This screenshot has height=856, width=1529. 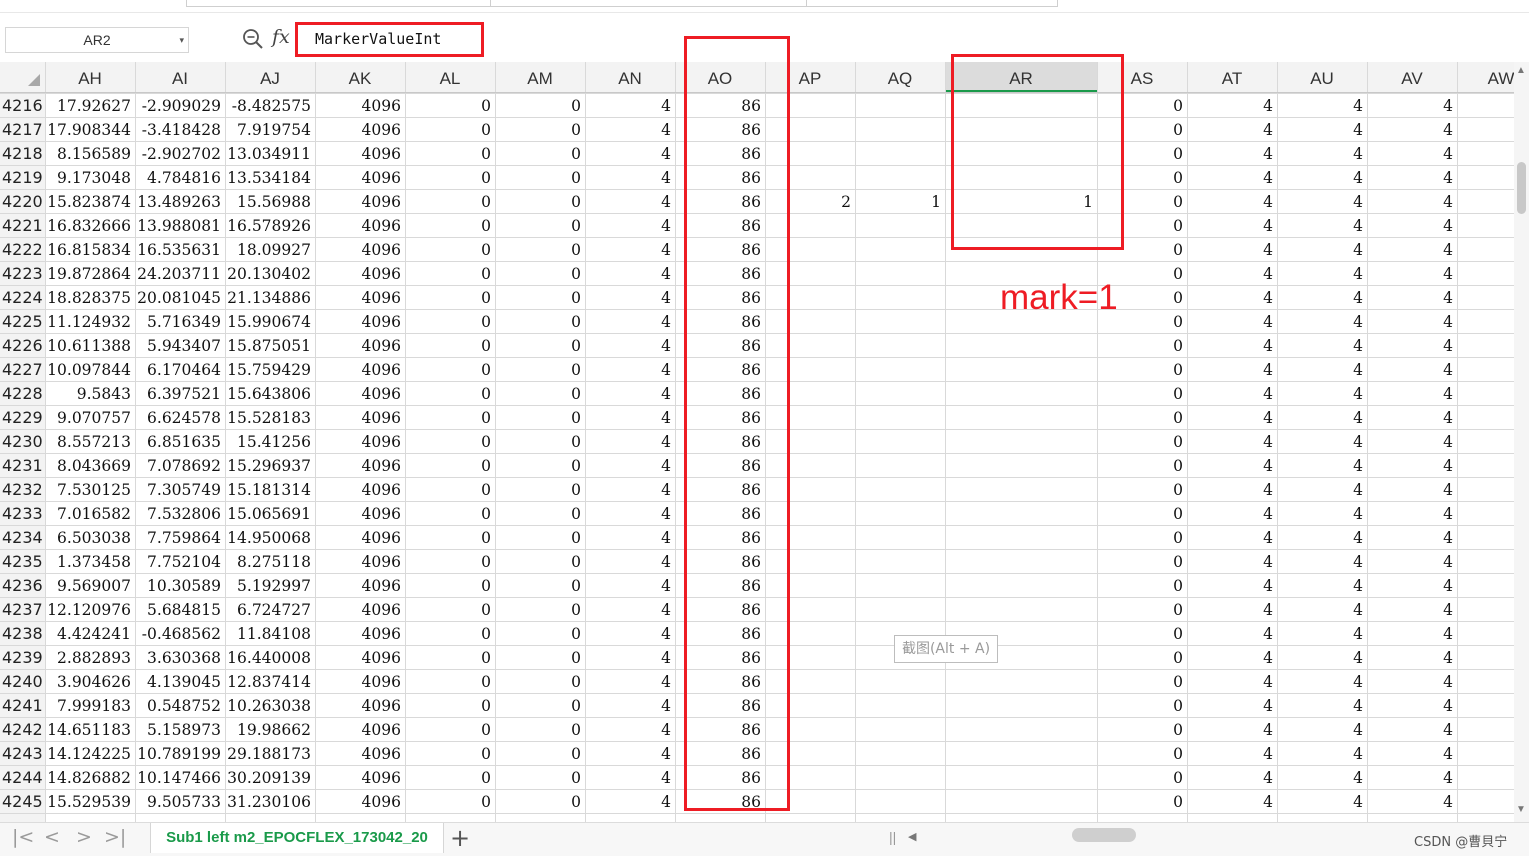 What do you see at coordinates (22, 681) in the screenshot?
I see `row-header: 4240` at bounding box center [22, 681].